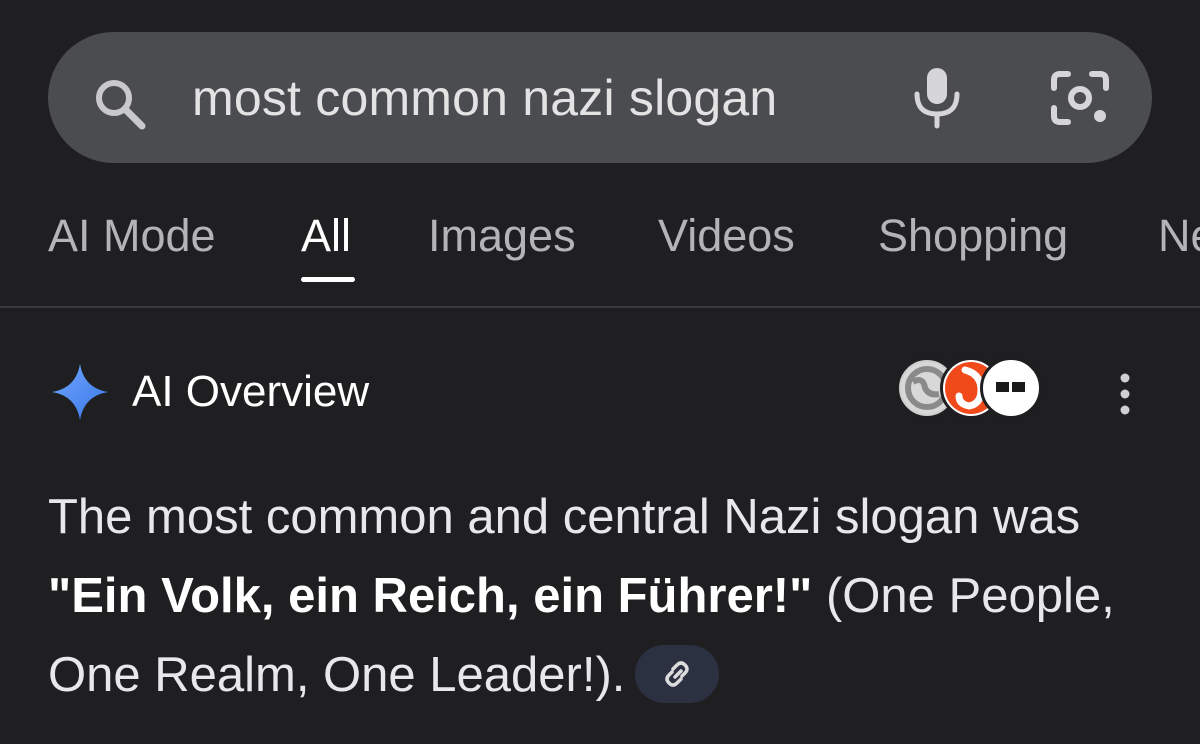  What do you see at coordinates (971, 390) in the screenshot?
I see `source-favicons` at bounding box center [971, 390].